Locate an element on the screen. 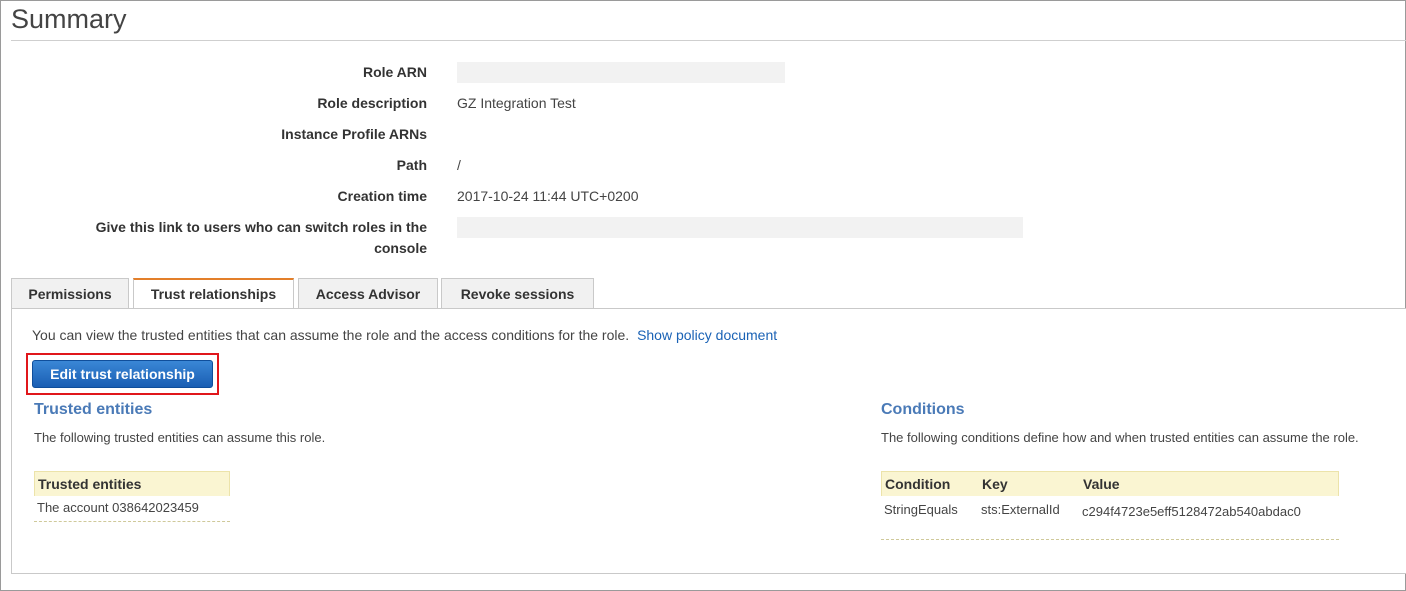  tab-revoke-sessions: Revoke sessions is located at coordinates (517, 293).